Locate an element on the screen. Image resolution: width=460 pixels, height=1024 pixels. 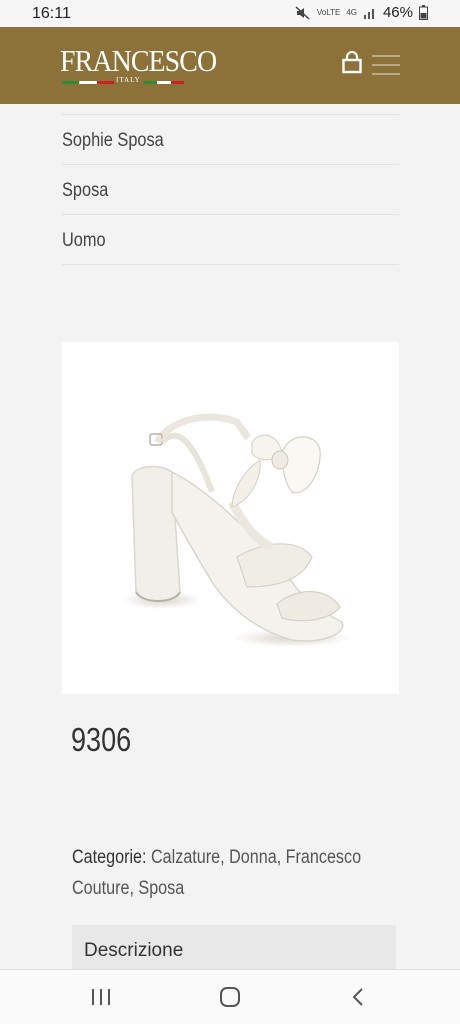
system-nav-bar is located at coordinates (230, 996).